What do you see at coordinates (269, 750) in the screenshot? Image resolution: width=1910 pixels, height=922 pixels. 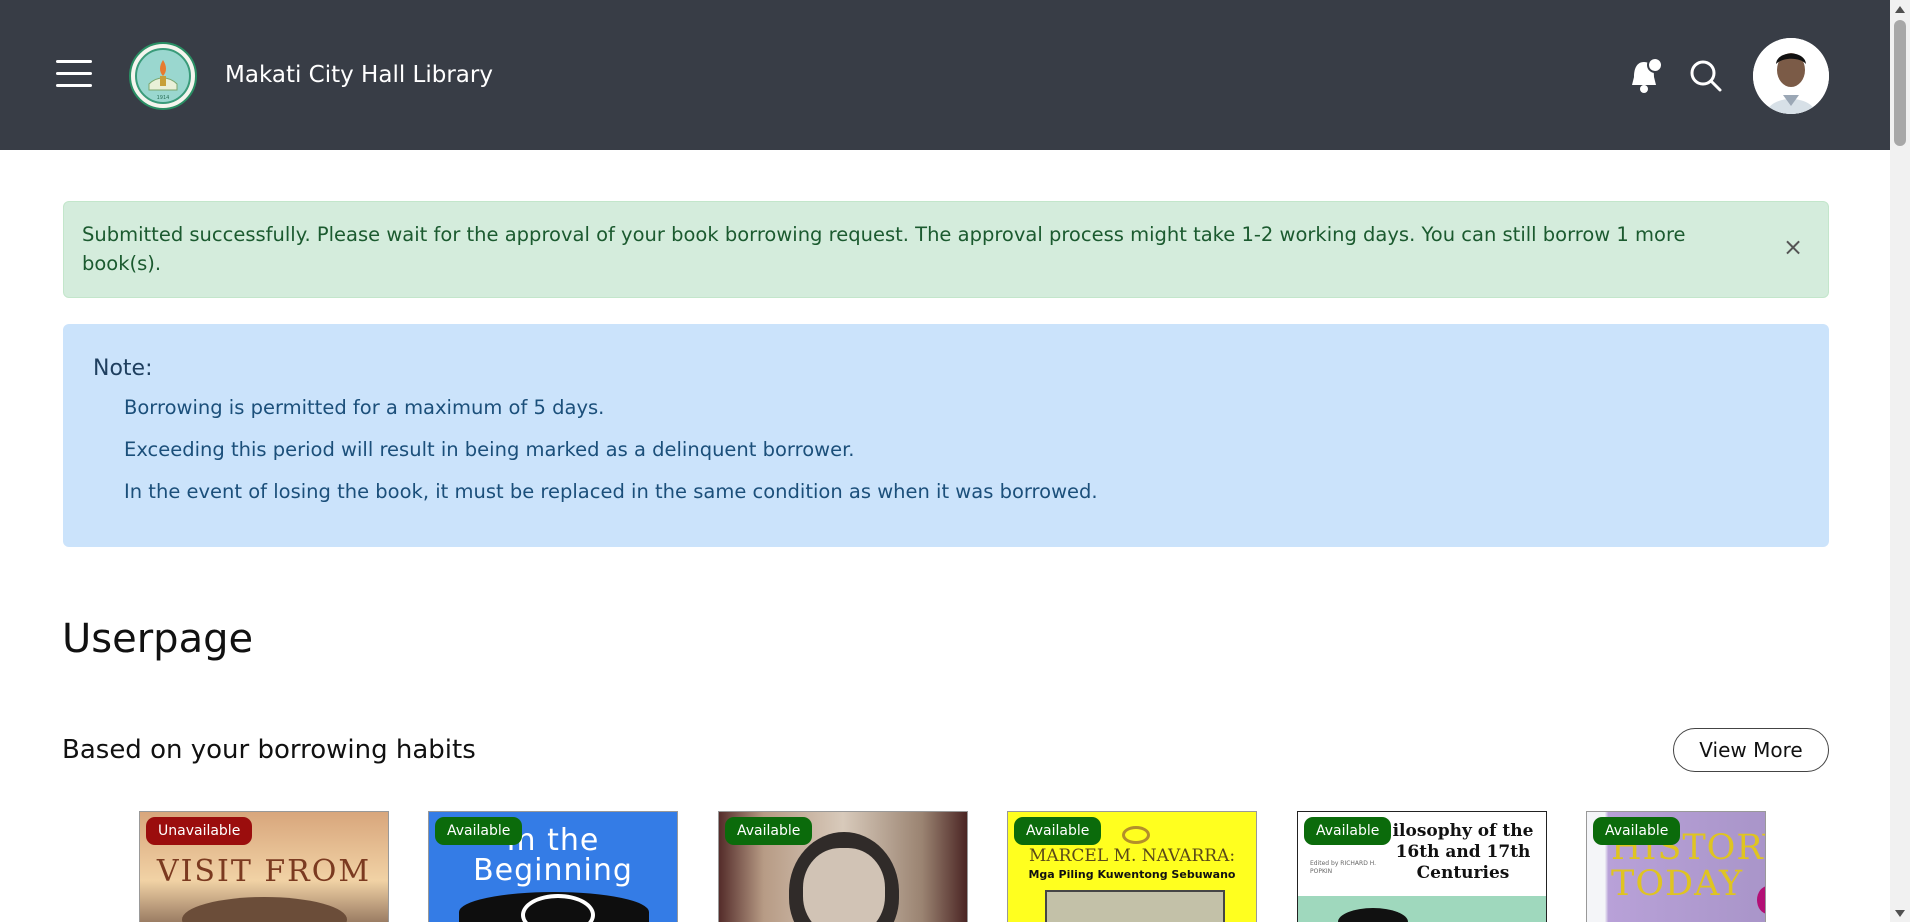 I see `recommendations-title: Based on your borrowing habits` at bounding box center [269, 750].